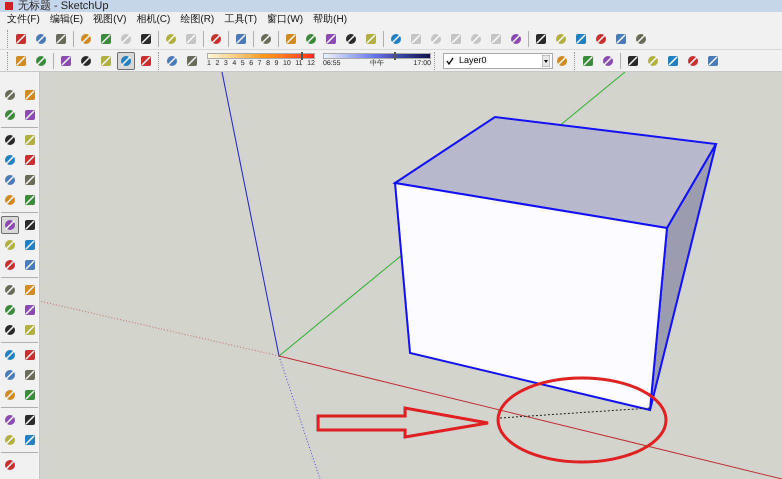 The height and width of the screenshot is (479, 782). Describe the element at coordinates (197, 20) in the screenshot. I see `menu-item: 绘图(R)` at that location.